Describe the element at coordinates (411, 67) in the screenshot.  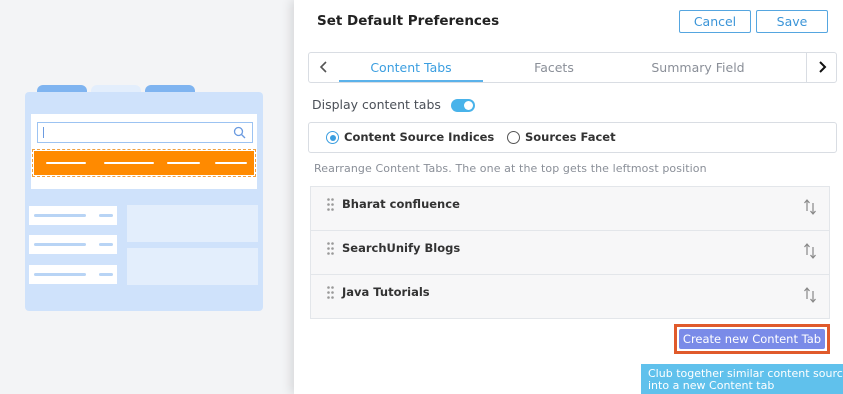
I see `tab-content-tabs: Content Tabs` at that location.